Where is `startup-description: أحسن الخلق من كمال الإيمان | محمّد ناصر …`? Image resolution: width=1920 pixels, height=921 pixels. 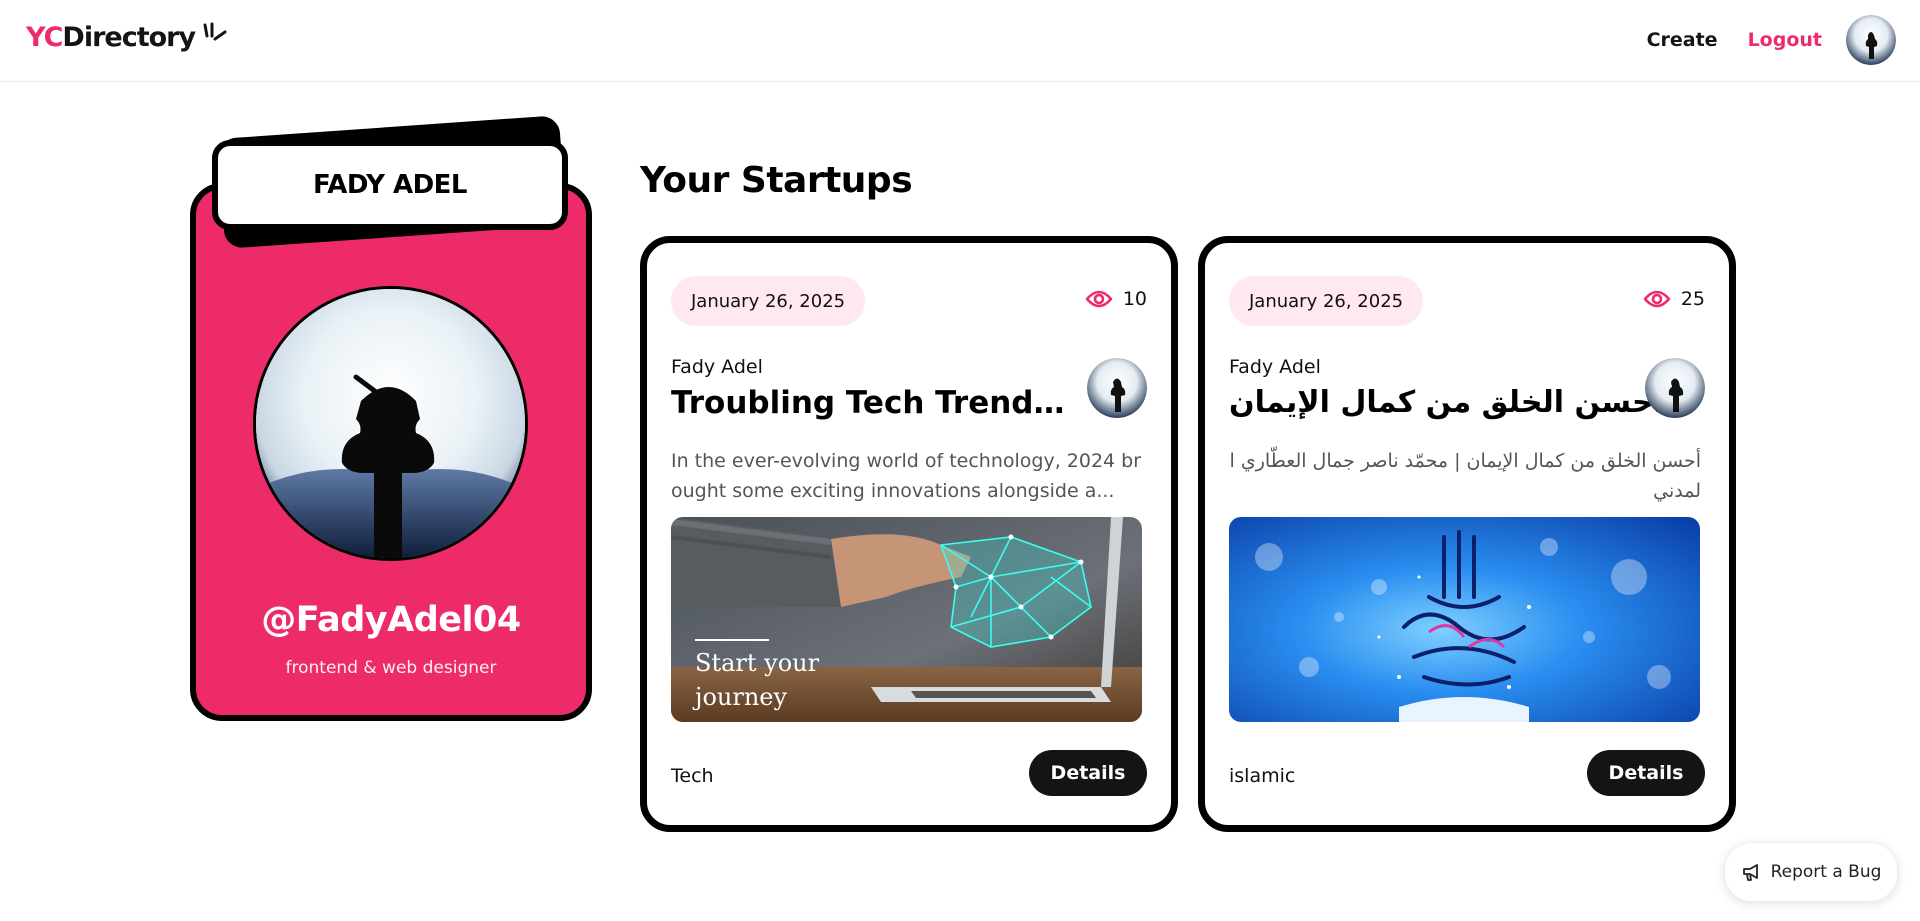
startup-description: أحسن الخلق من كمال الإيمان | محمّد ناصر … is located at coordinates (1465, 476).